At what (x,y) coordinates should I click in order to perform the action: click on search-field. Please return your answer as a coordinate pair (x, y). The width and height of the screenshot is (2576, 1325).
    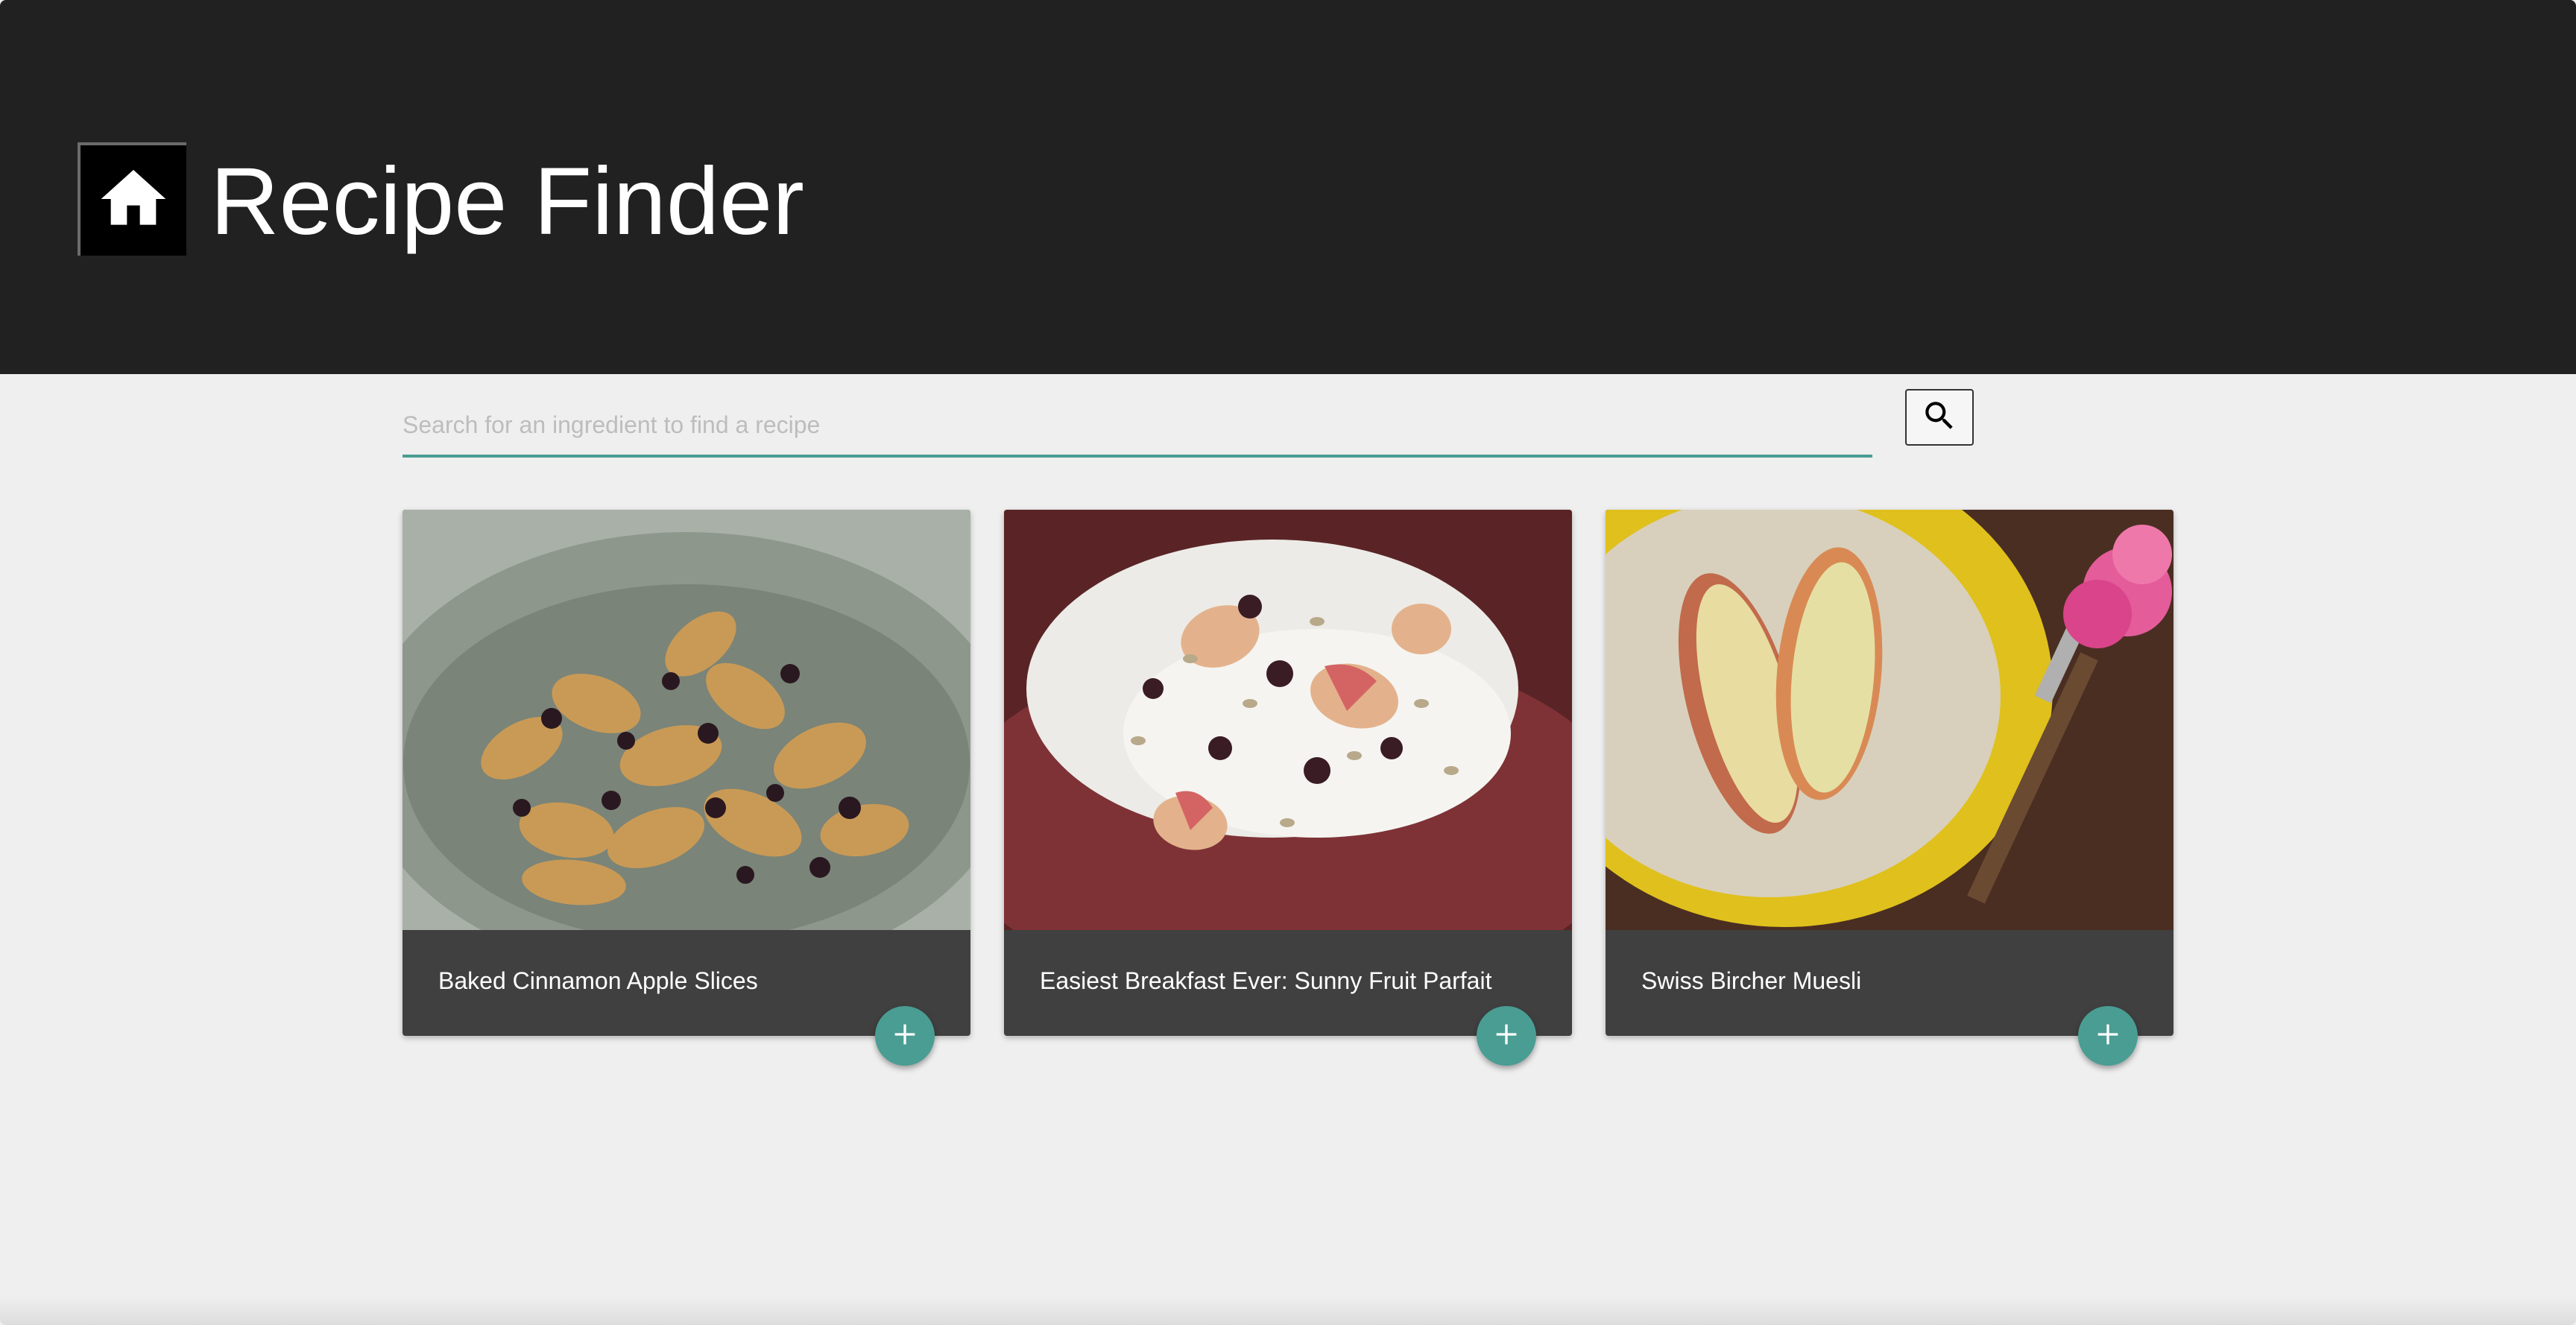
    Looking at the image, I should click on (1137, 426).